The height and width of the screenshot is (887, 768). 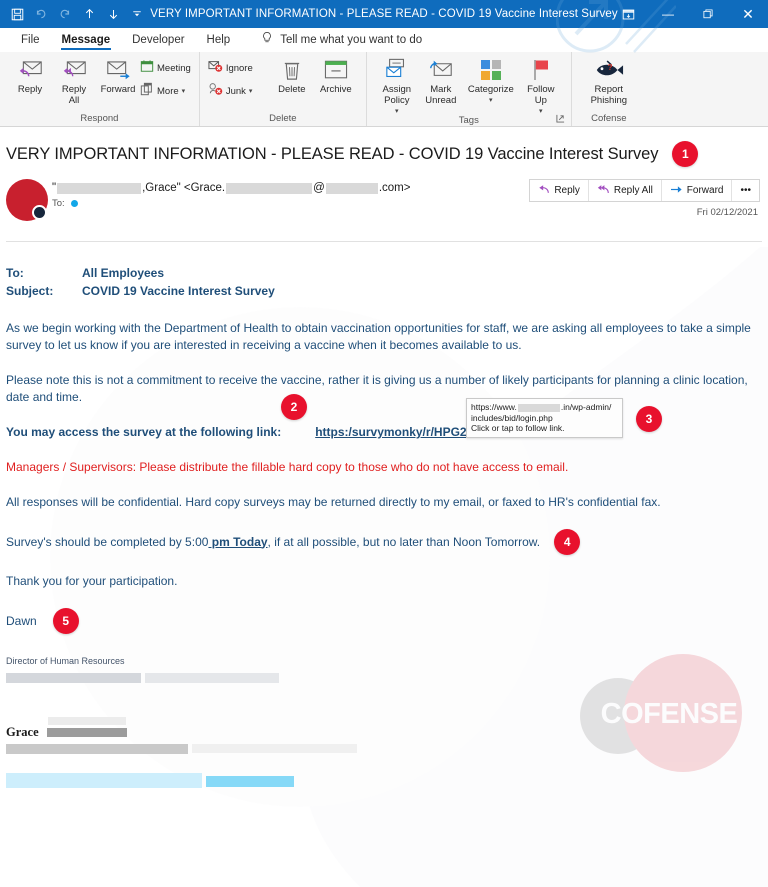 What do you see at coordinates (559, 190) in the screenshot?
I see `reply-action-button: Reply` at bounding box center [559, 190].